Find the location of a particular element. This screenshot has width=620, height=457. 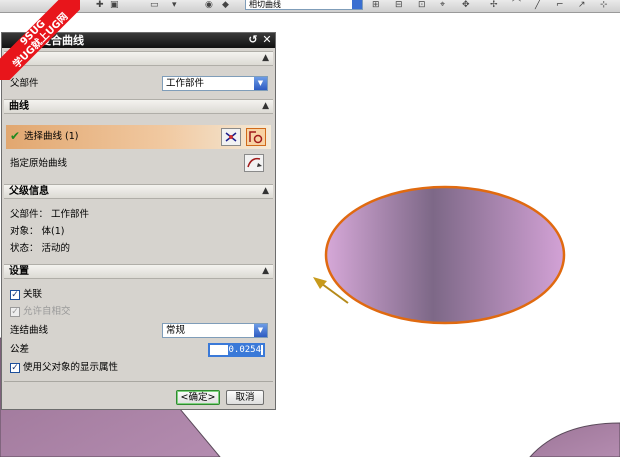

composite-curve-ellipse is located at coordinates (445, 255).